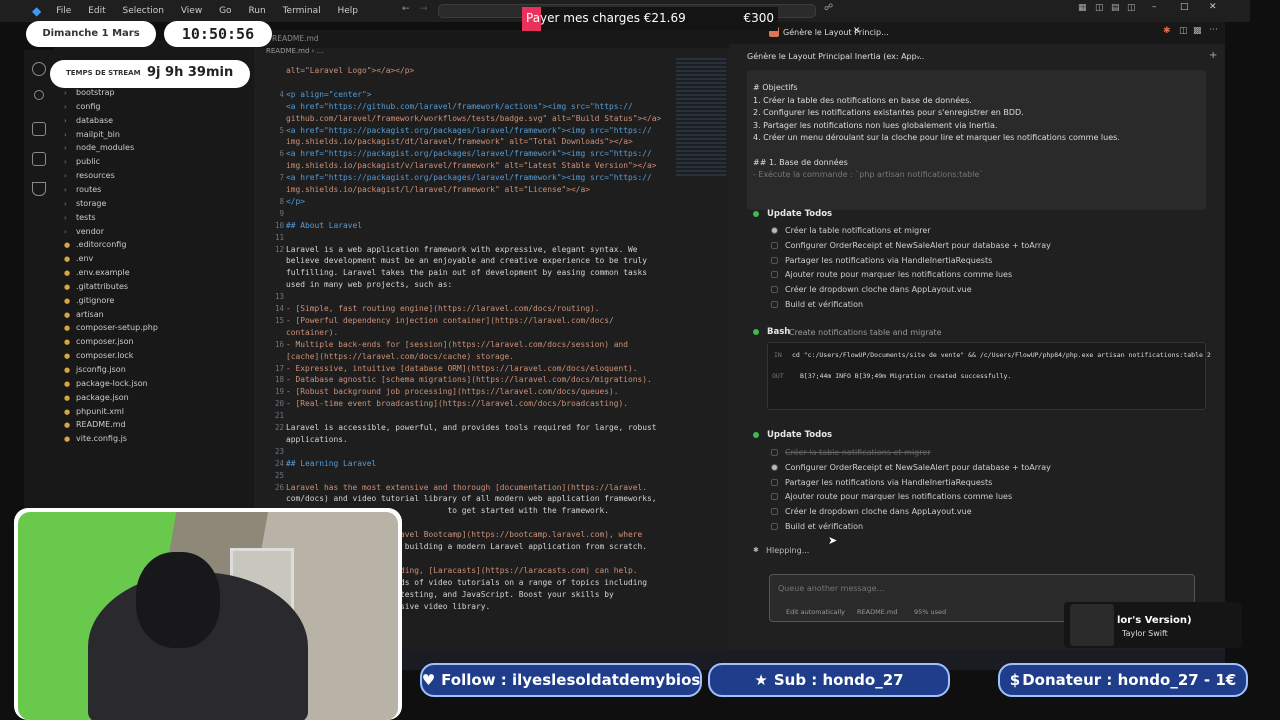 The image size is (1280, 720). Describe the element at coordinates (369, 284) in the screenshot. I see `code-line: used in many web projects, such as:` at that location.